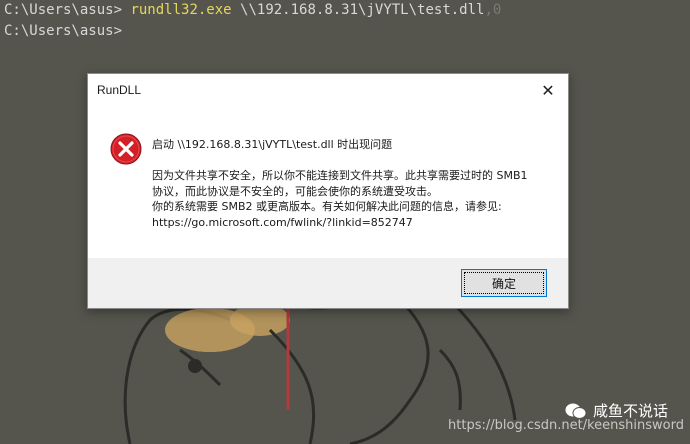 This screenshot has width=690, height=444. I want to click on console-command-exe: rundll32.exe, so click(181, 10).